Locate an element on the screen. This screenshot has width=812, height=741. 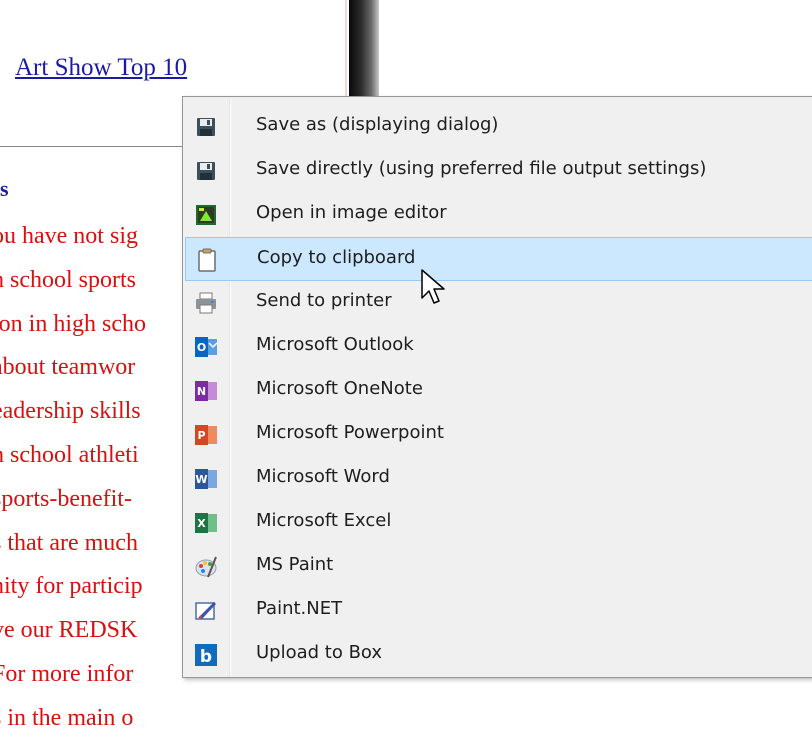
menu-item-microsoft-onenote: N Microsoft OneNote is located at coordinates (498, 391).